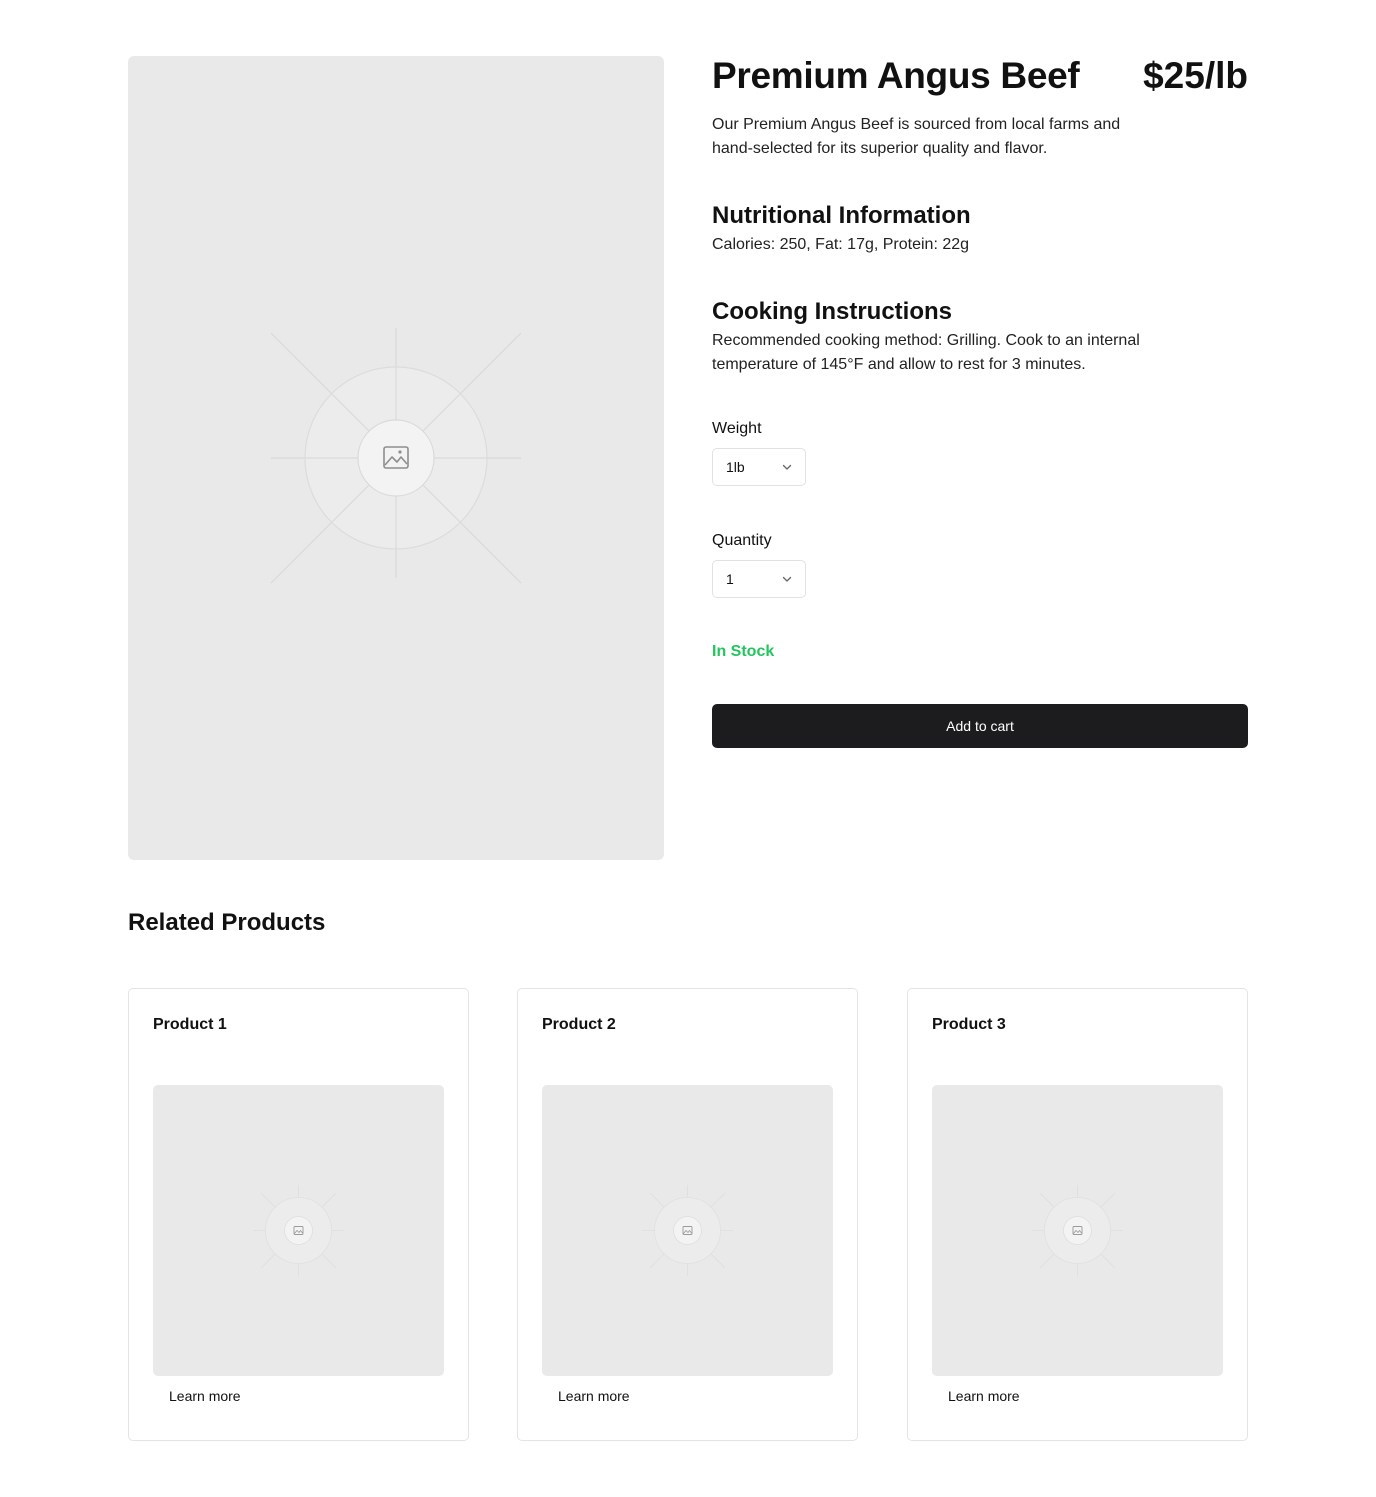 The height and width of the screenshot is (1497, 1376). I want to click on related-products-heading: Related Products, so click(227, 922).